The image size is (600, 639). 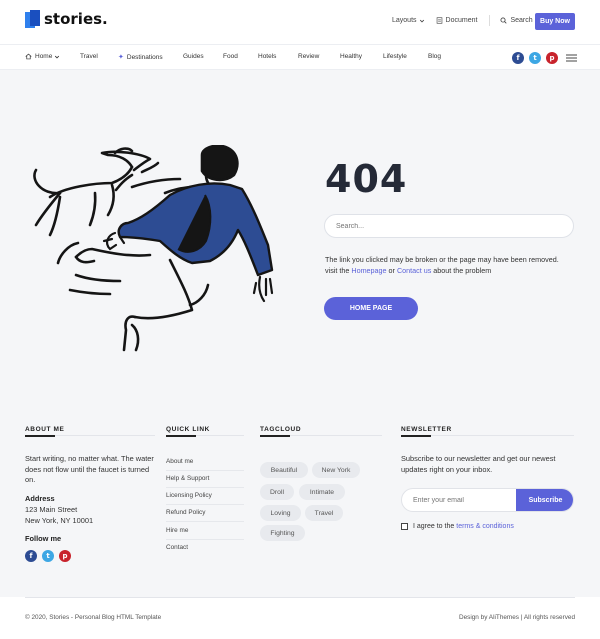 I want to click on sparkle-icon: ✦, so click(x=121, y=57).